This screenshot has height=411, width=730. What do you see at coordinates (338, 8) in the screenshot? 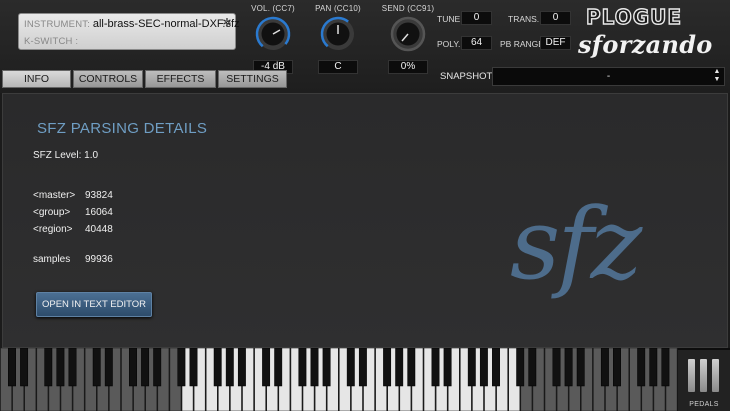
I see `pan-label: PAN (CC10)` at bounding box center [338, 8].